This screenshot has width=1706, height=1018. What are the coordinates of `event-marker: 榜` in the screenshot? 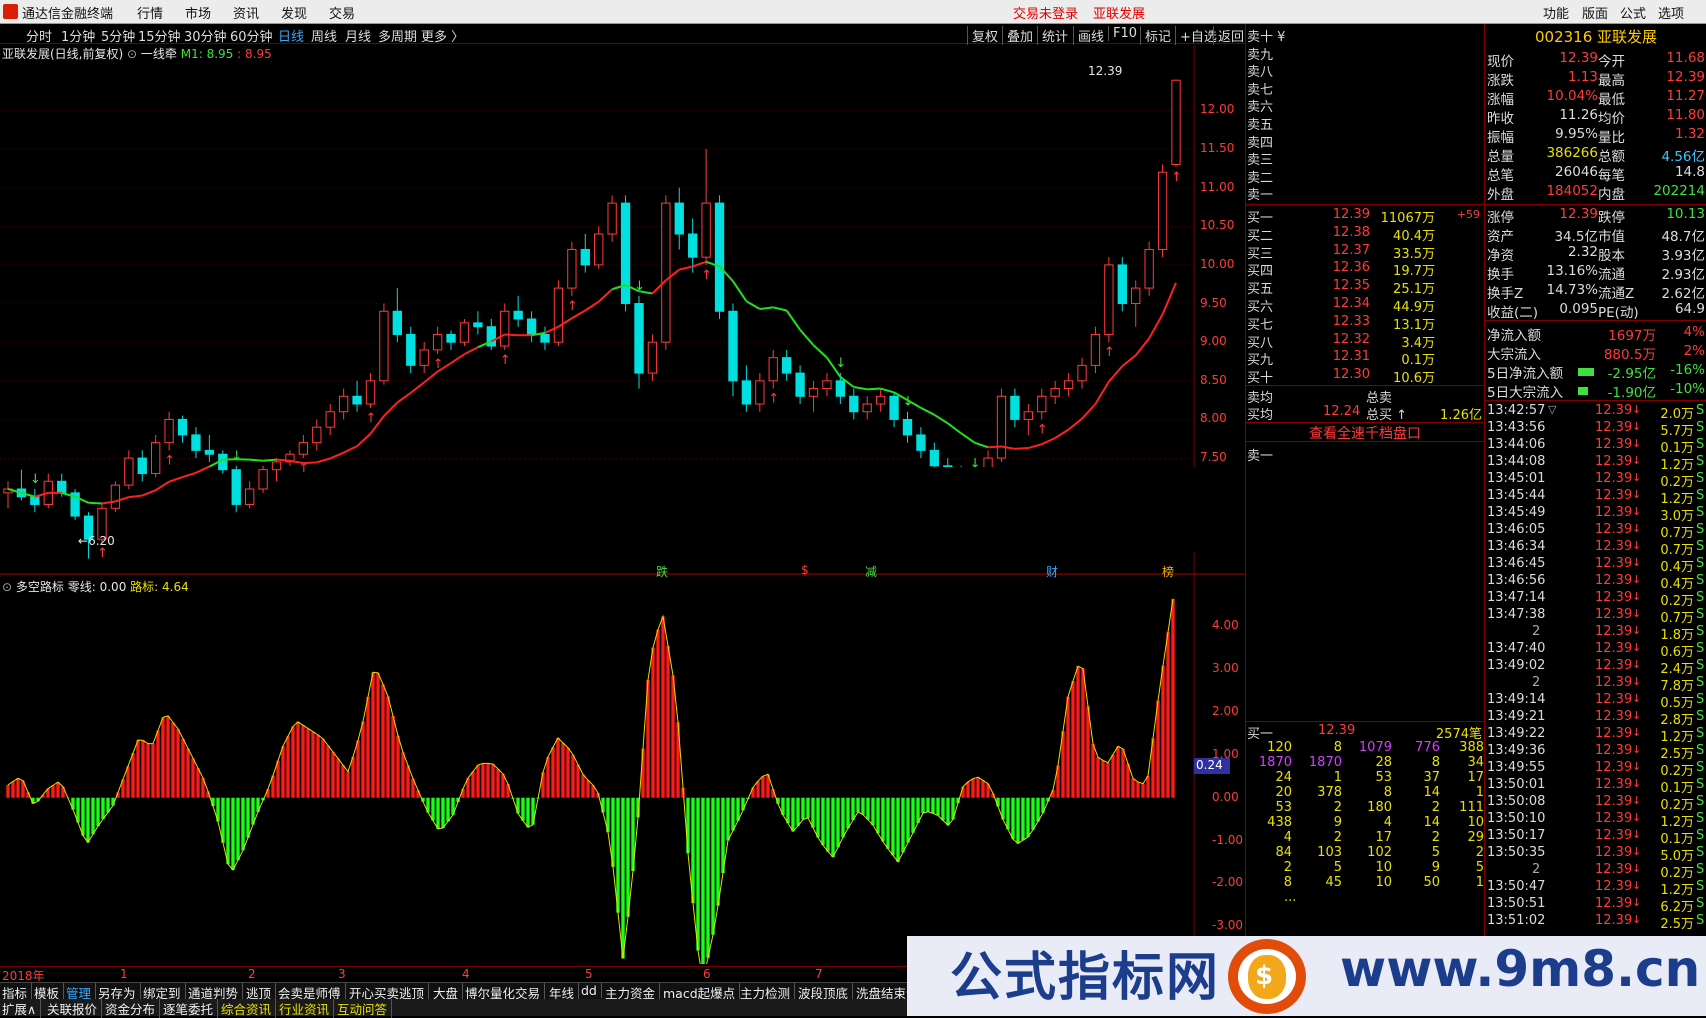 It's located at (1168, 571).